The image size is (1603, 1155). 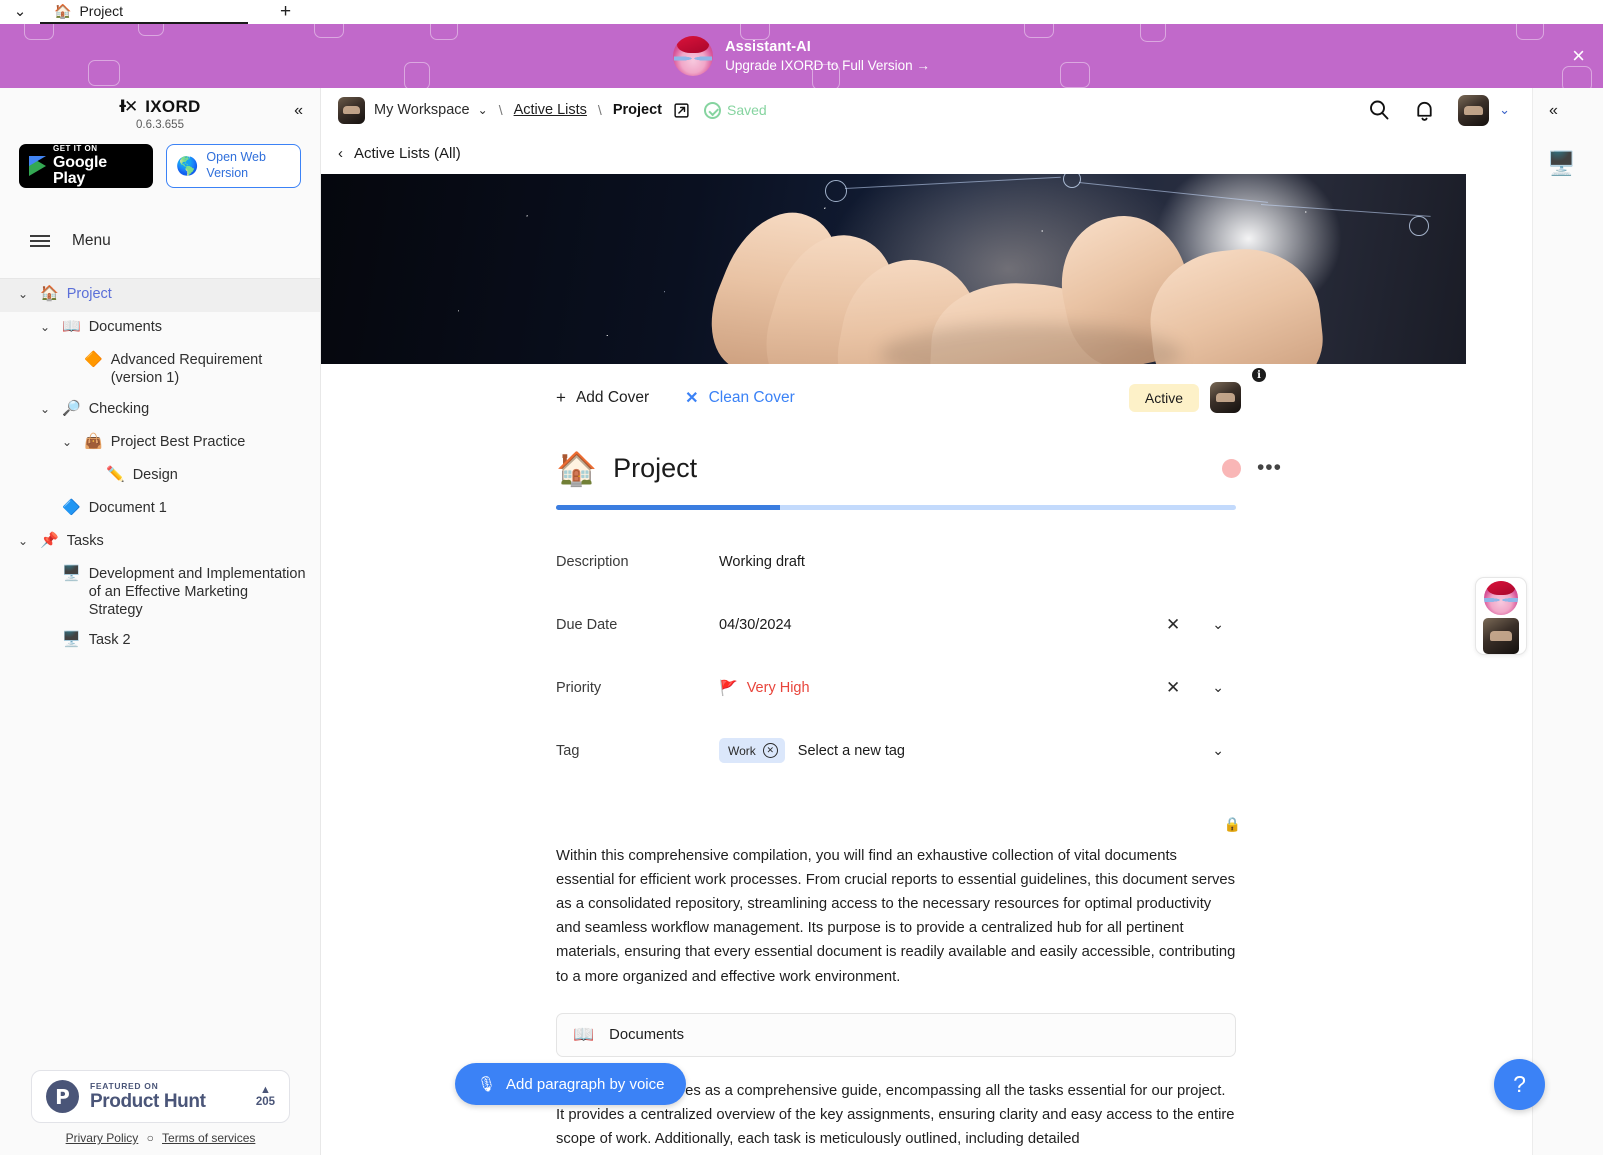 I want to click on tag-chip: Work ✕, so click(x=752, y=750).